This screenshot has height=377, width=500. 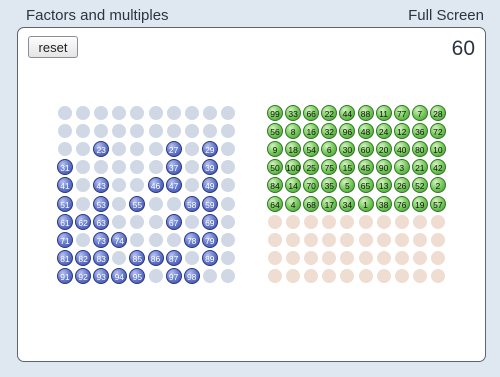 What do you see at coordinates (401, 149) in the screenshot?
I see `tray-ball-40: 40` at bounding box center [401, 149].